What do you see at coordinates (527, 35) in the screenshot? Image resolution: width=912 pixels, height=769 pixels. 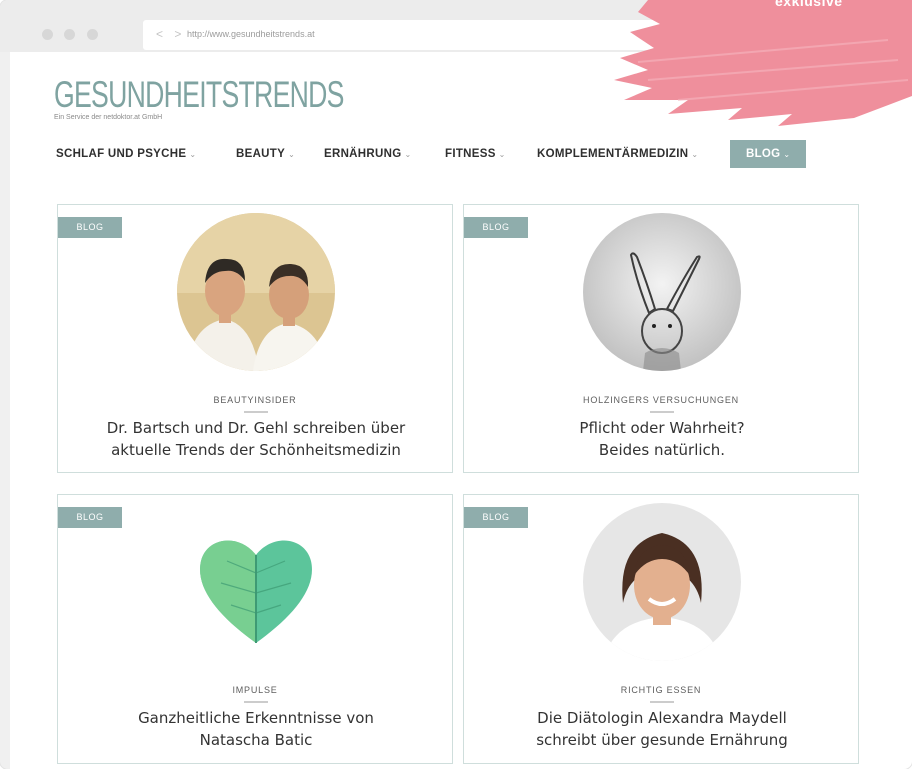 I see `address-bar: < > http://www.gesundheitstrends.at` at bounding box center [527, 35].